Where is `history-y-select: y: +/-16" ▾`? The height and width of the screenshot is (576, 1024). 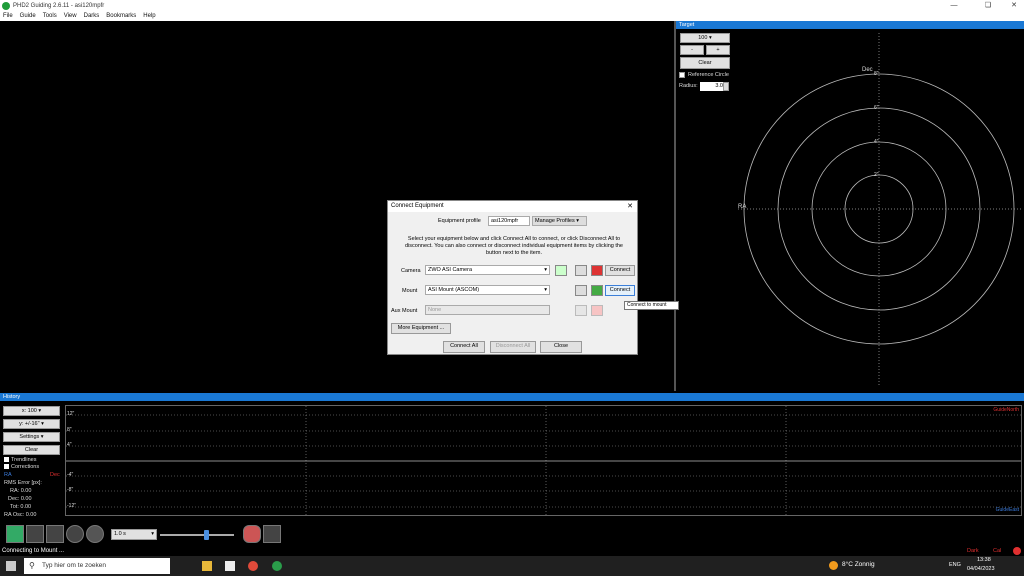
history-y-select: y: +/-16" ▾ is located at coordinates (31, 424).